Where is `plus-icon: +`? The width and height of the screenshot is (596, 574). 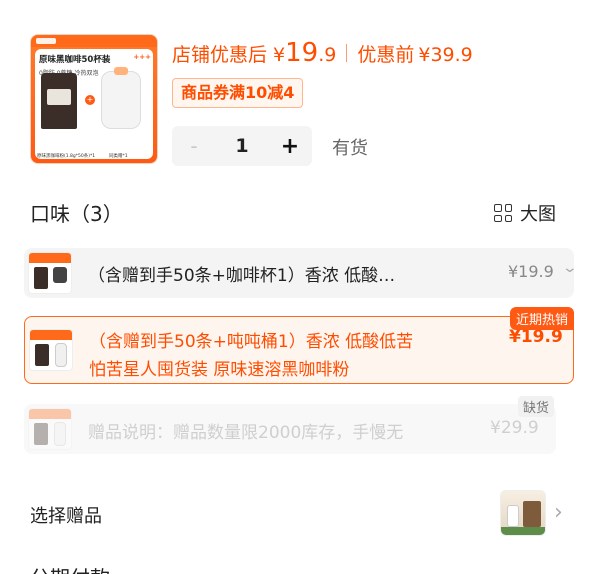 plus-icon: + is located at coordinates (90, 100).